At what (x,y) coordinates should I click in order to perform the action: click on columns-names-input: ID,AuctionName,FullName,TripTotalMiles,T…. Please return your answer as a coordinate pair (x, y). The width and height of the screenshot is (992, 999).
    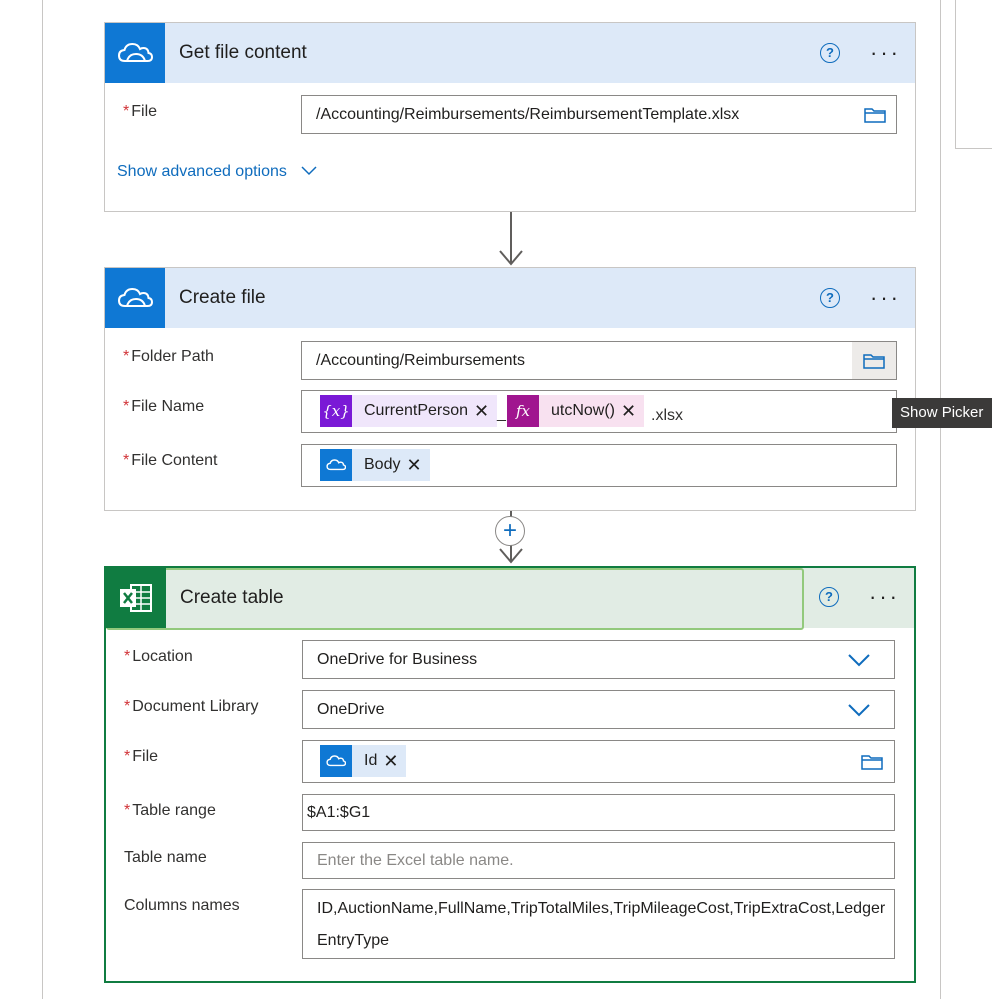
    Looking at the image, I should click on (598, 924).